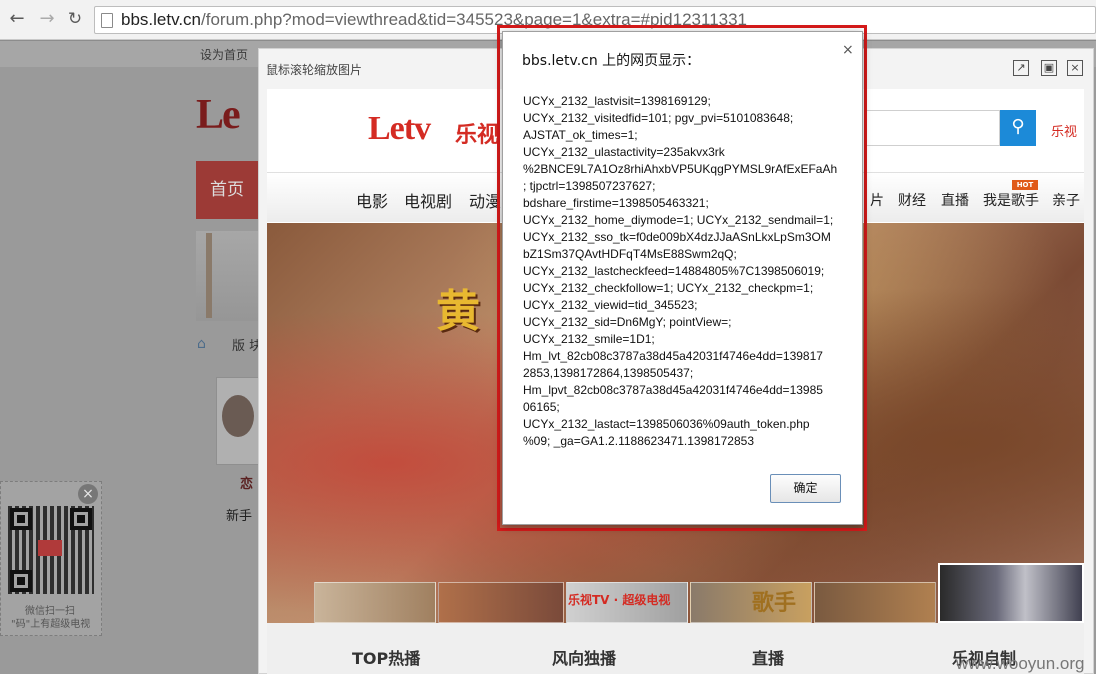 The image size is (1096, 674). What do you see at coordinates (1064, 132) in the screenshot?
I see `inner-lesee-link: 乐视` at bounding box center [1064, 132].